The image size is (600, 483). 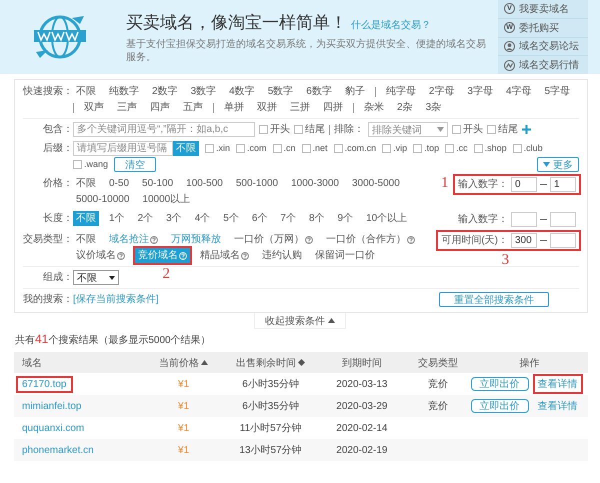 What do you see at coordinates (48, 91) in the screenshot?
I see `filter-label: 快速搜索：` at bounding box center [48, 91].